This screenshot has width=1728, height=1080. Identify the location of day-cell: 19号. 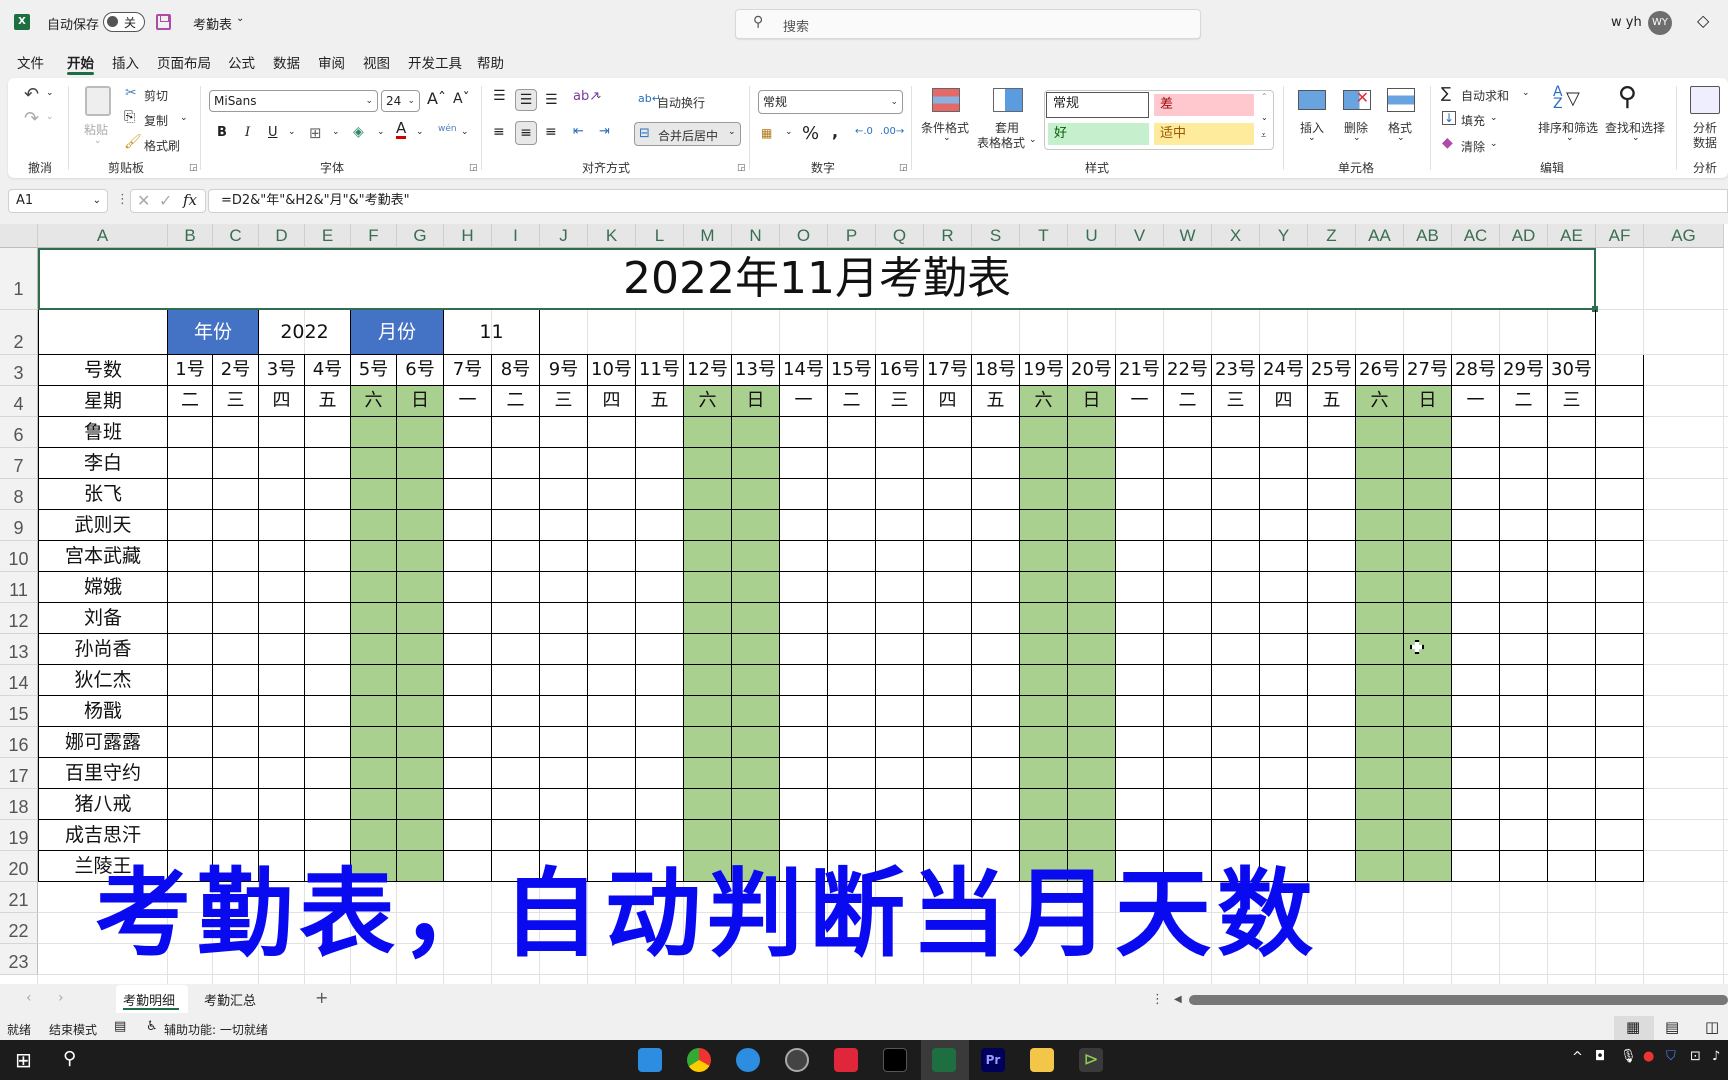
(1044, 370).